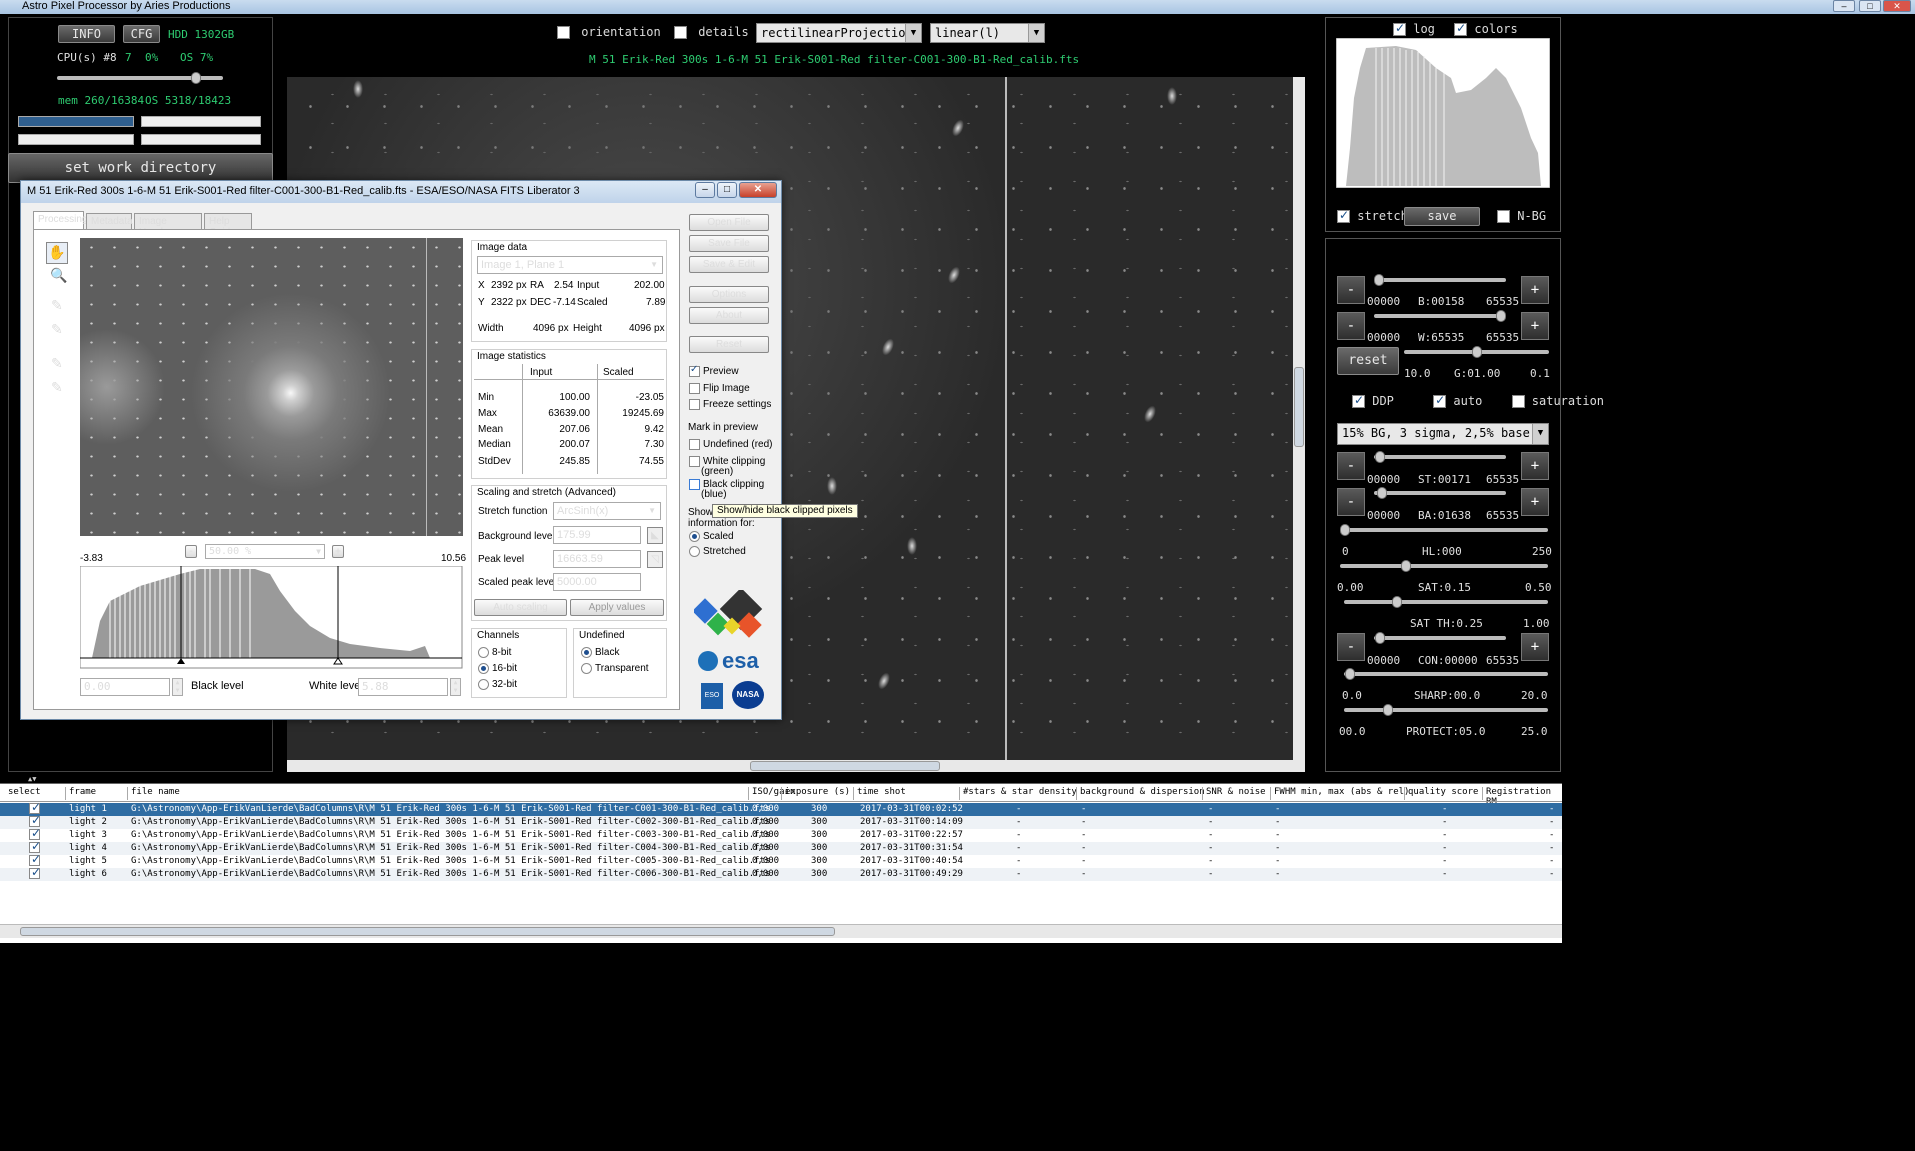 This screenshot has width=1915, height=1151. I want to click on white-clipping-checkbox, so click(694, 461).